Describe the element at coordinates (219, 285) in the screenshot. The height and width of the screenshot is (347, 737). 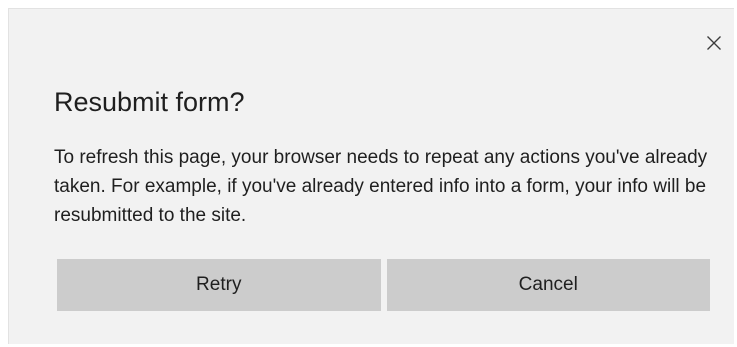
I see `retry-button: Retry` at that location.